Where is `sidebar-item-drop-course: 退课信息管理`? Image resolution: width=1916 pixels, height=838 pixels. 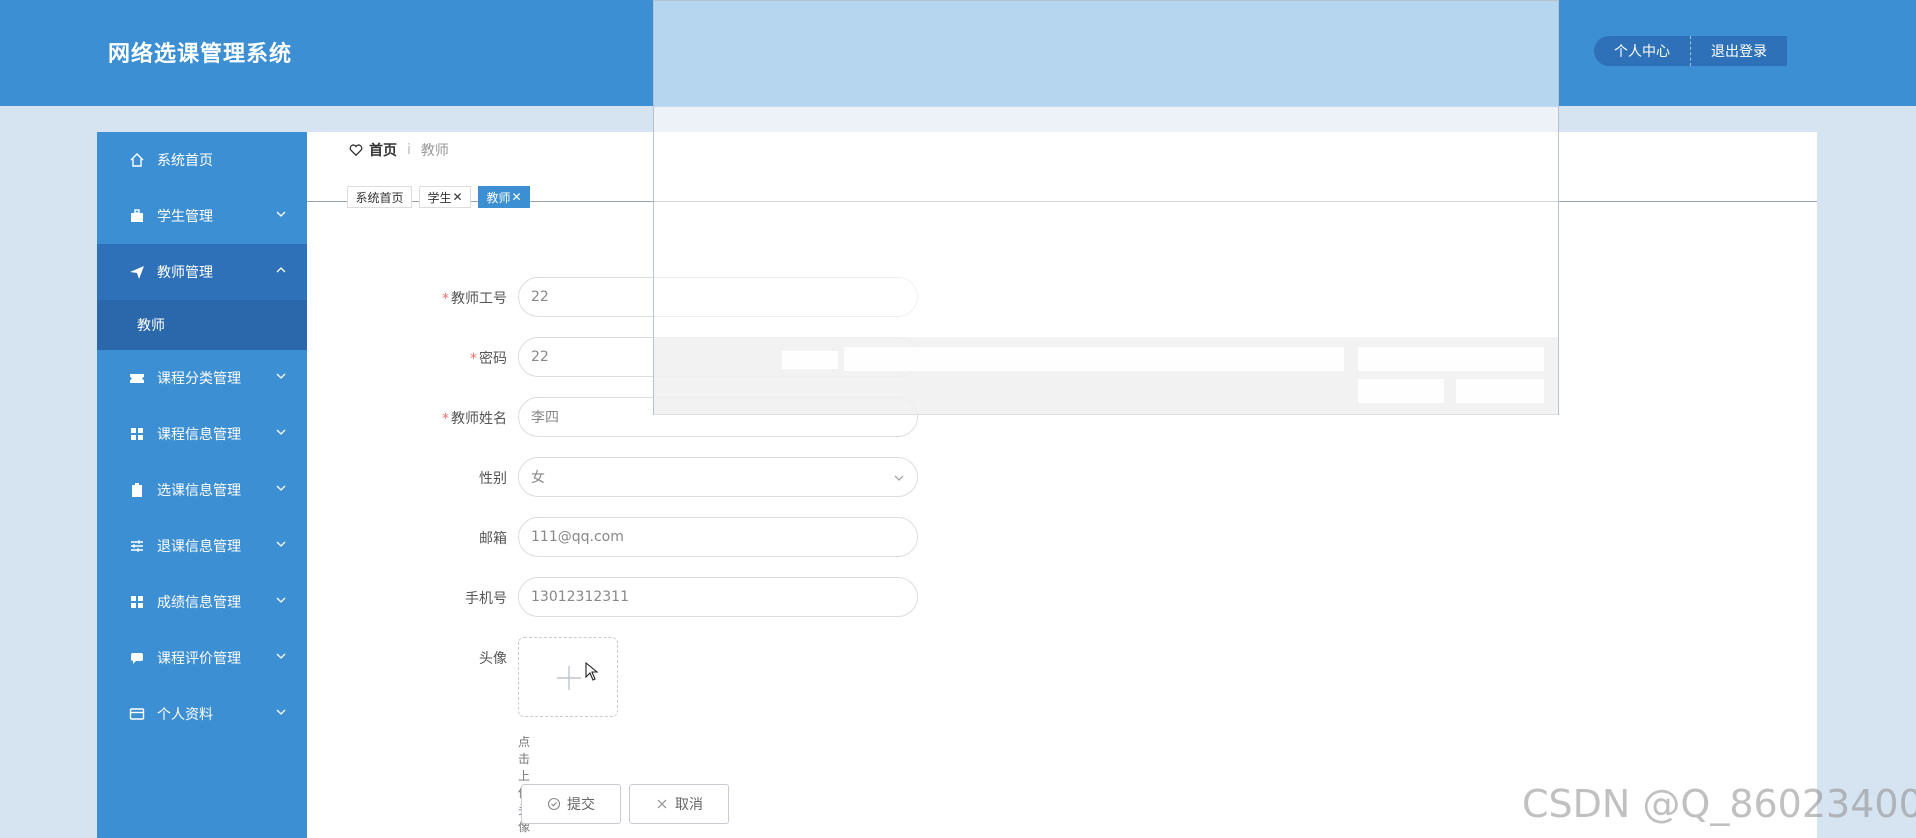
sidebar-item-drop-course: 退课信息管理 is located at coordinates (202, 546).